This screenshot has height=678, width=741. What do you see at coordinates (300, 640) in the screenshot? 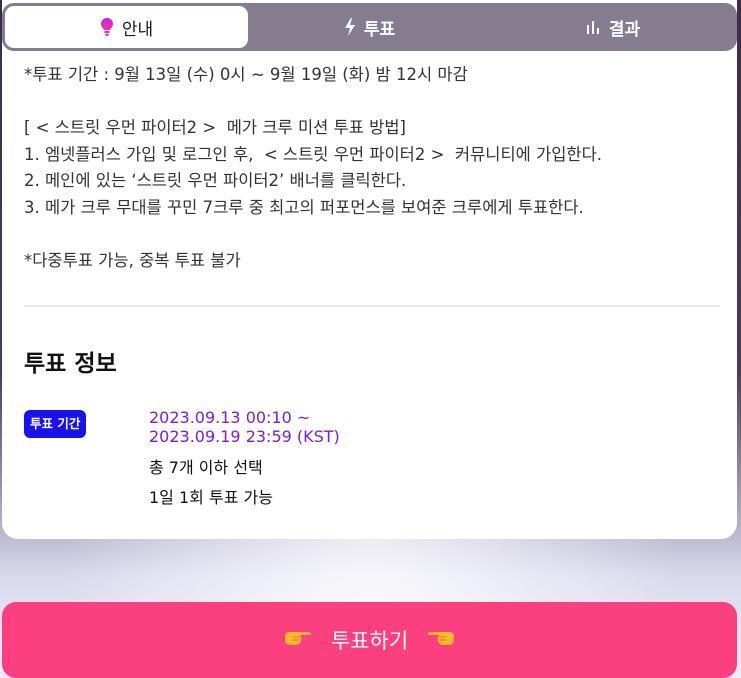
I see `pointing-hand-right-icon` at bounding box center [300, 640].